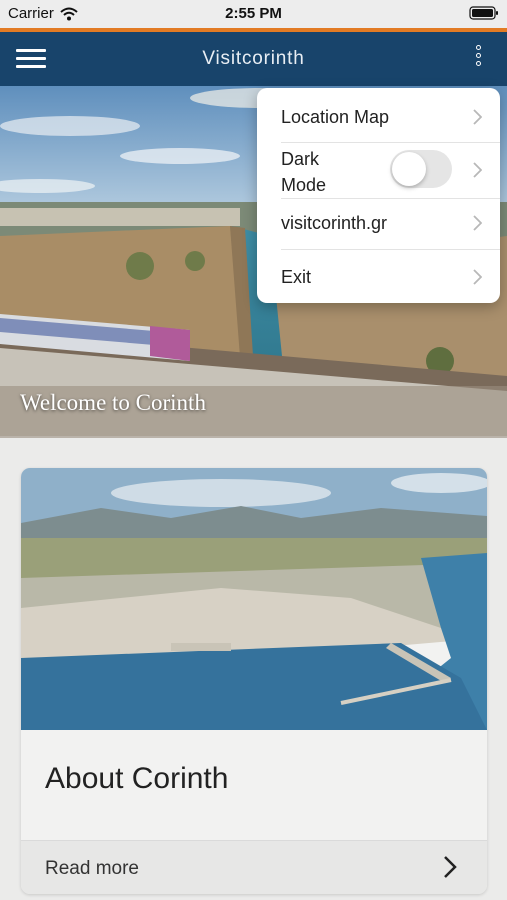 The image size is (507, 900). I want to click on menu-item-label: visitcorinth.gr, so click(334, 223).